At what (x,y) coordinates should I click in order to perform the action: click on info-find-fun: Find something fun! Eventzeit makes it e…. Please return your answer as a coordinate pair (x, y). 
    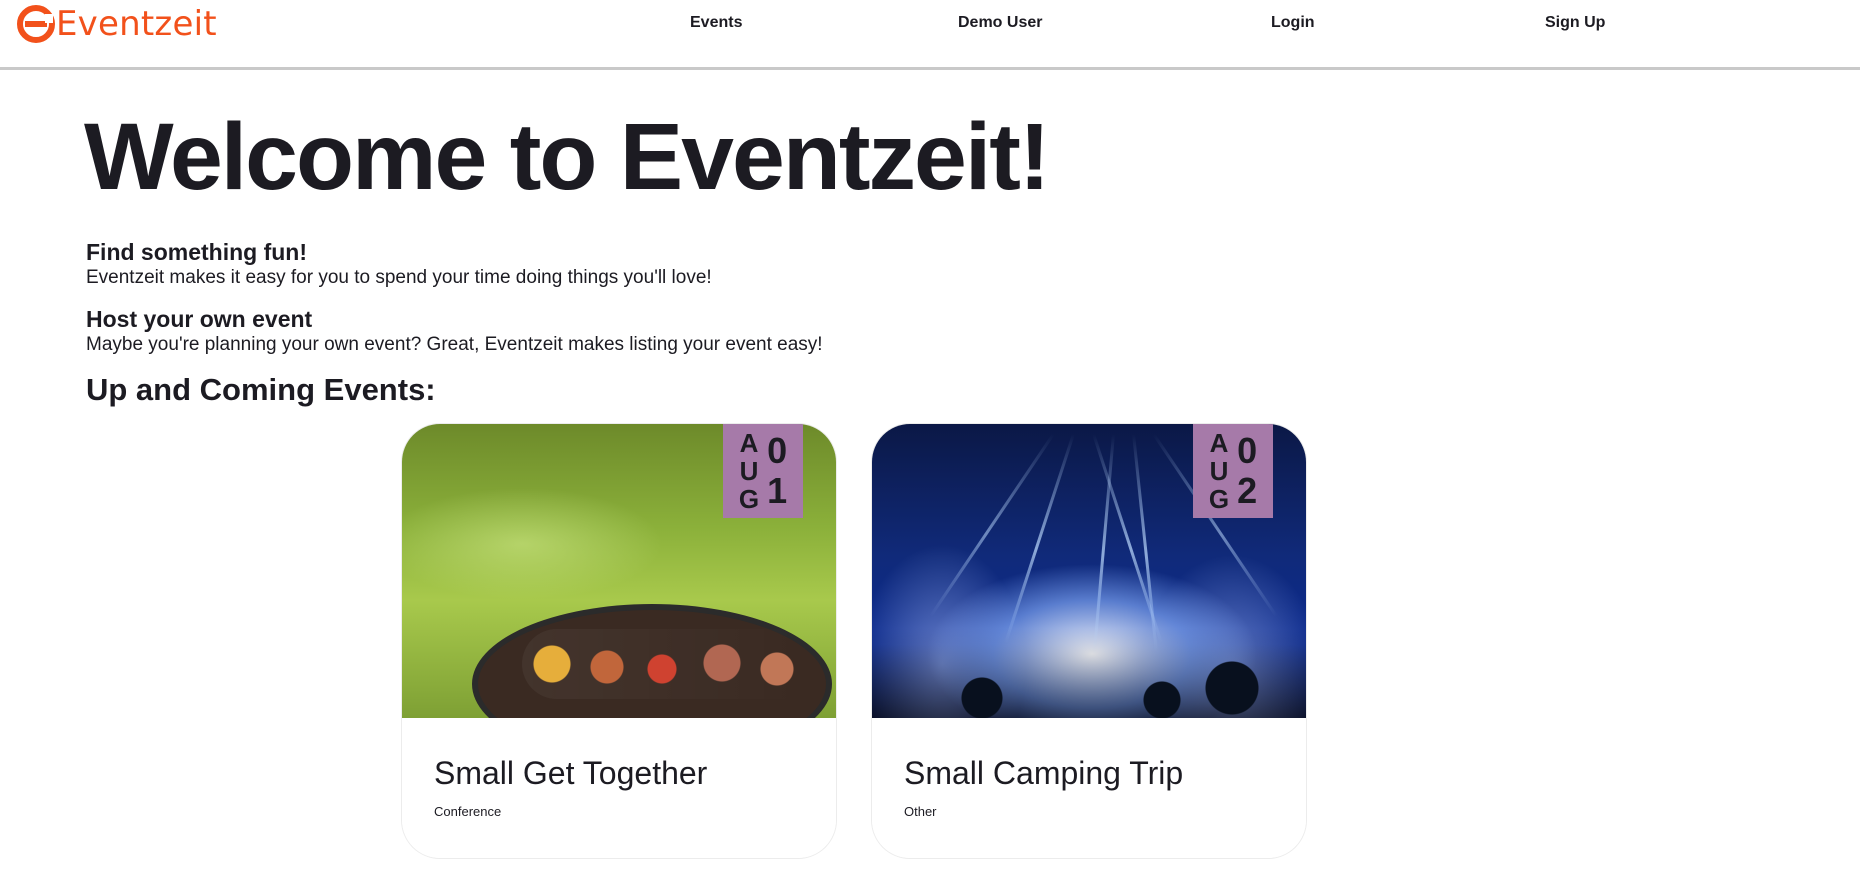
    Looking at the image, I should click on (399, 264).